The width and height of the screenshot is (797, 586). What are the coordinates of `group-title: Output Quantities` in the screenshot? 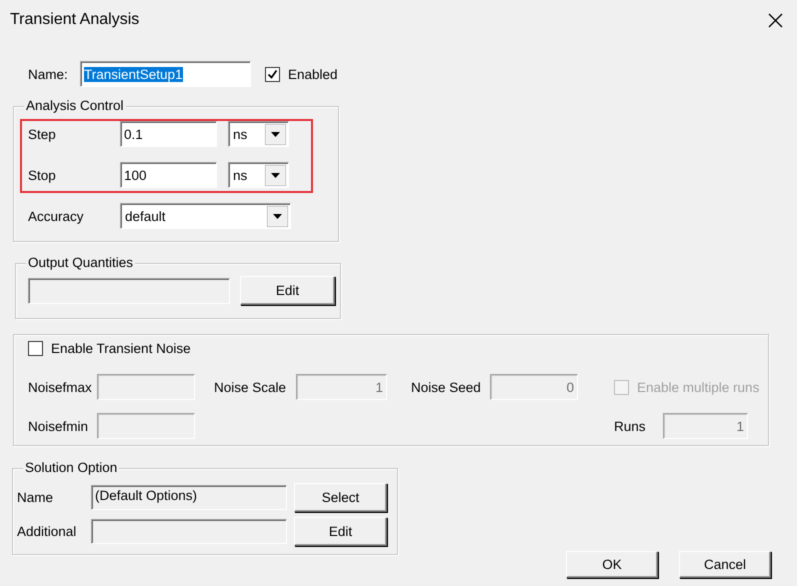 It's located at (81, 263).